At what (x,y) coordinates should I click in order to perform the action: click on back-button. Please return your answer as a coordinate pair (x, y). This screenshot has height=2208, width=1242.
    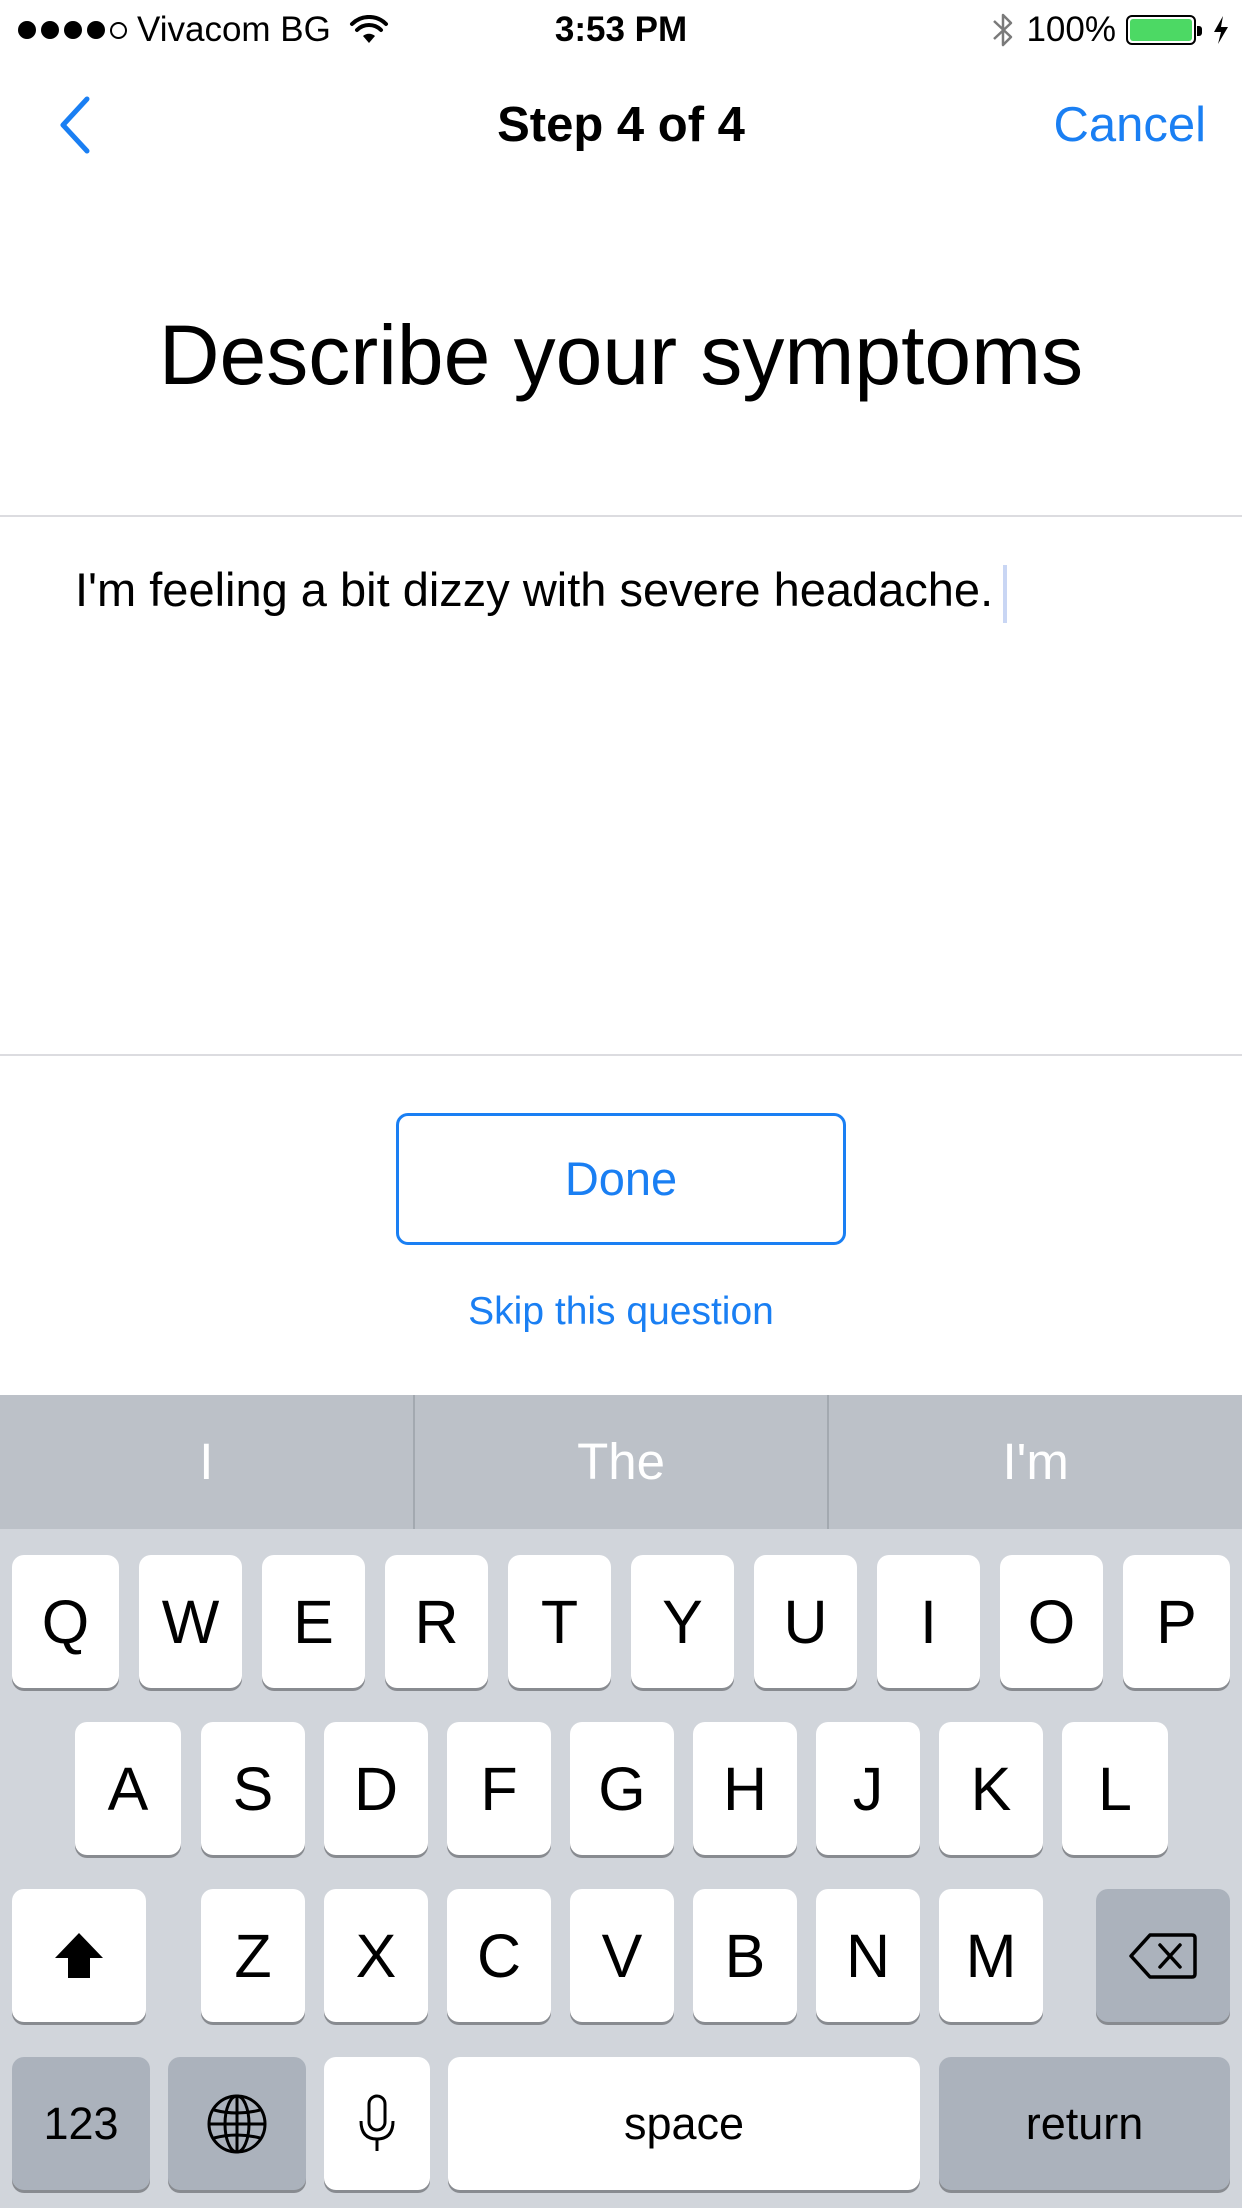
    Looking at the image, I should click on (75, 125).